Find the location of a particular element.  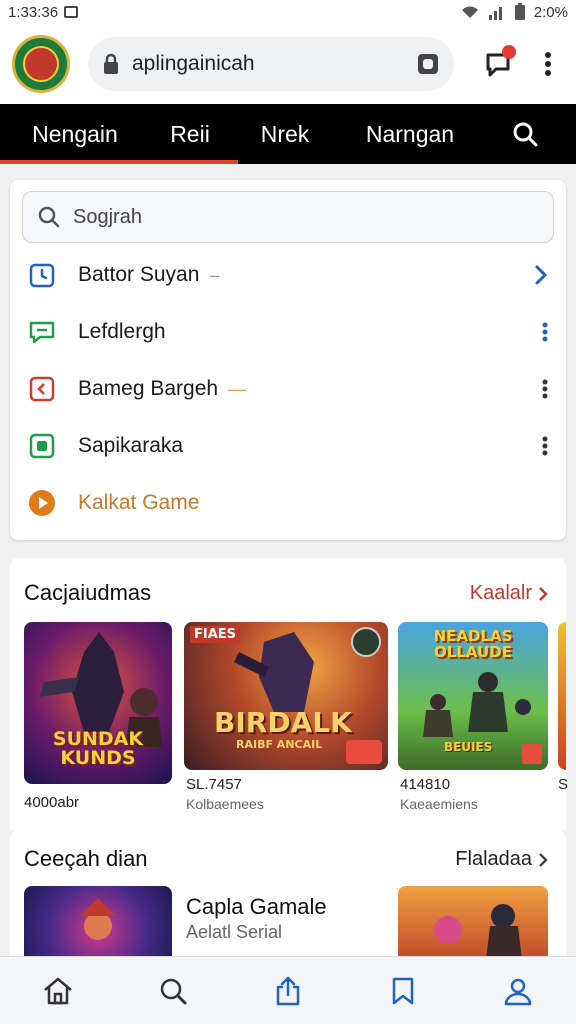

url-box: aplingainicah is located at coordinates (271, 64).